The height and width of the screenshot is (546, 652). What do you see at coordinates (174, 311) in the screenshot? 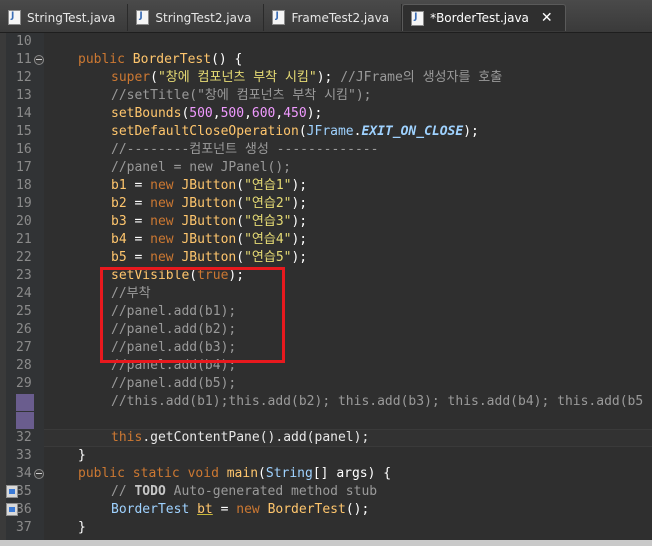
I see `comment: //panel.add(b1);` at bounding box center [174, 311].